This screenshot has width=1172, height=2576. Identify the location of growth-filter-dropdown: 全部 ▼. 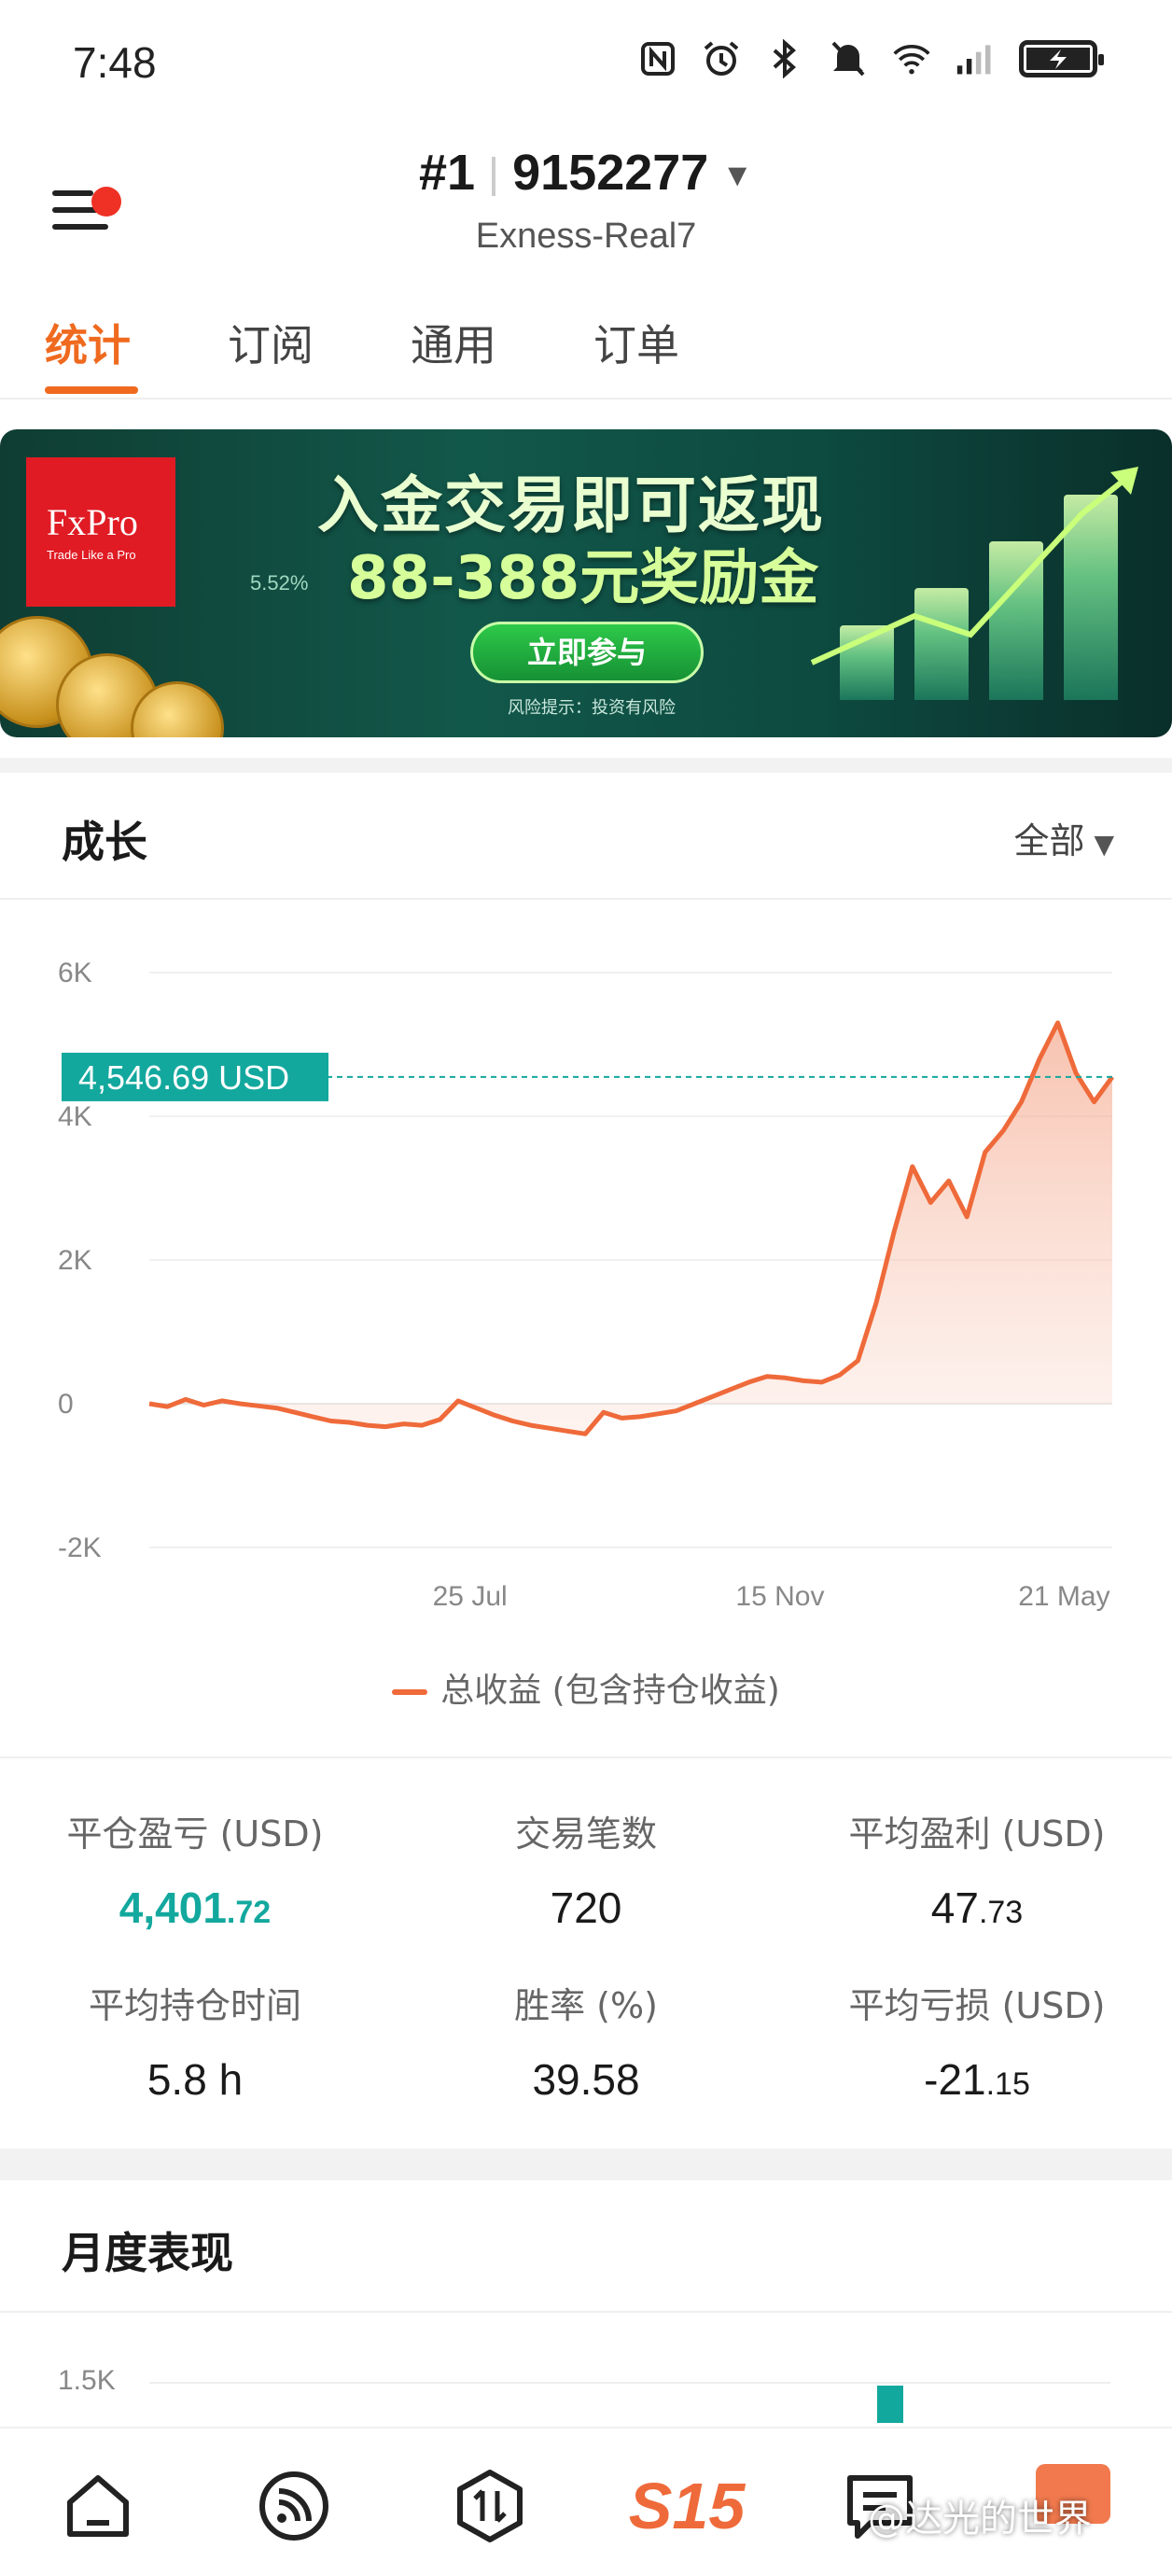
(1063, 837).